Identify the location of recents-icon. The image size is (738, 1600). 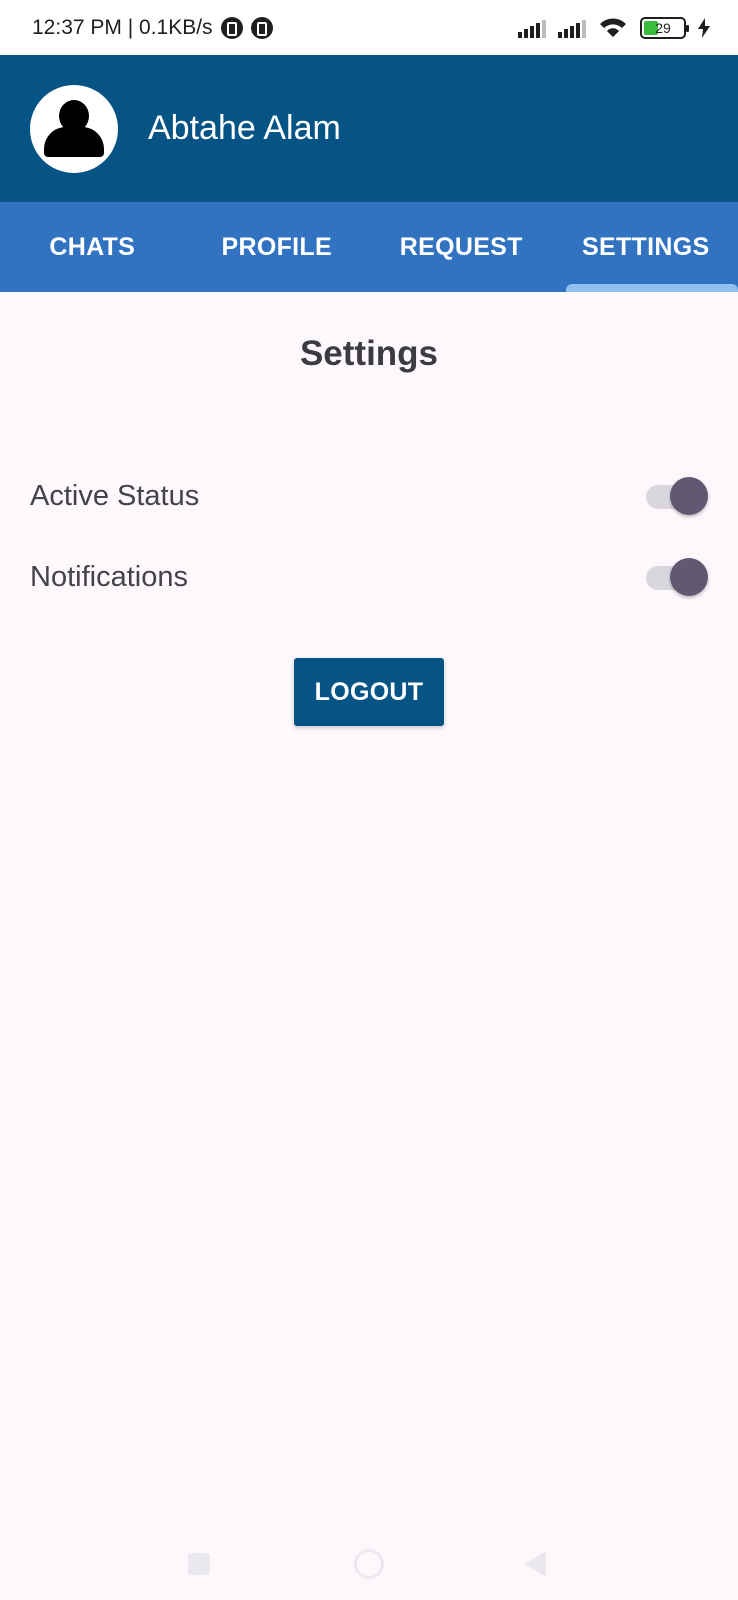
(199, 1564).